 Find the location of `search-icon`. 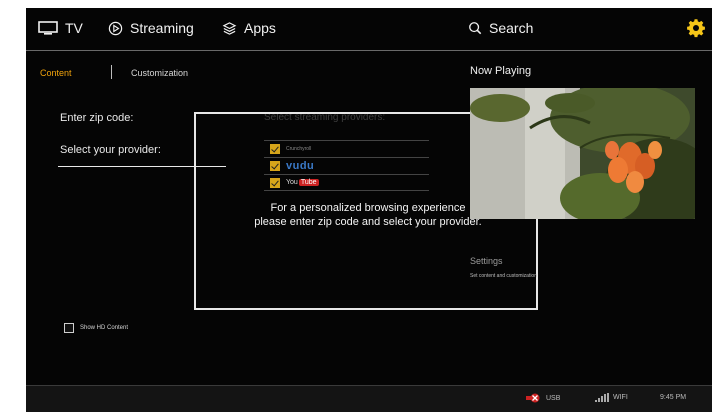

search-icon is located at coordinates (475, 28).